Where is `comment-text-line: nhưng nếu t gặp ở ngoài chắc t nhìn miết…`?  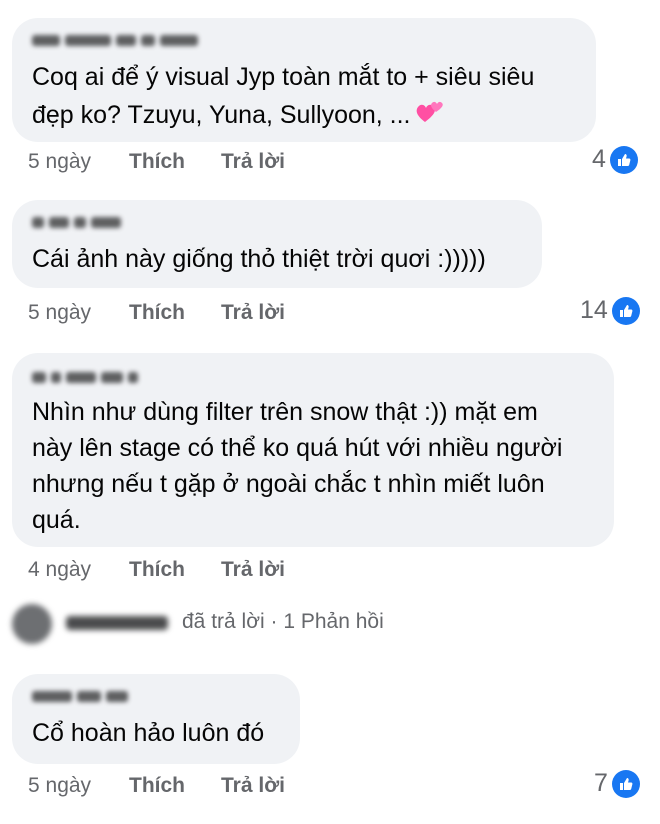 comment-text-line: nhưng nếu t gặp ở ngoài chắc t nhìn miết… is located at coordinates (288, 484).